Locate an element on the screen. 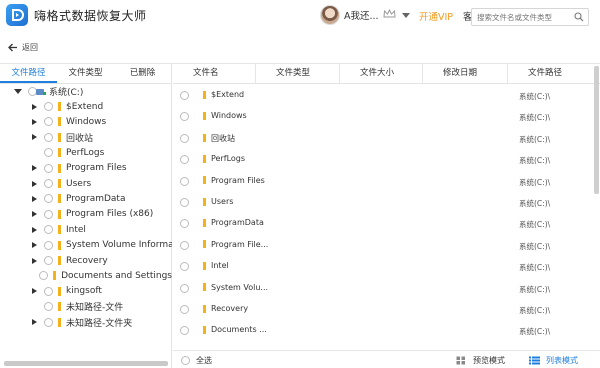 The height and width of the screenshot is (368, 600). table-row: Program Files 系统(C:)\ is located at coordinates (386, 181).